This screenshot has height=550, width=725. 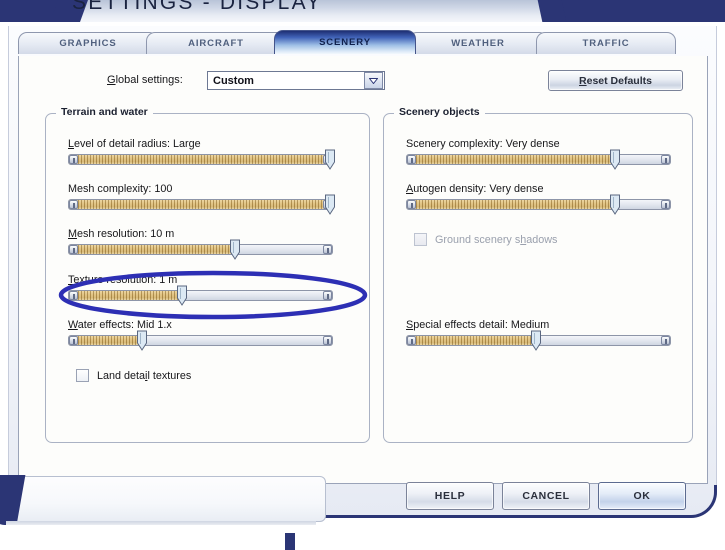 I want to click on autogen-density-label: Autogen density: Very dense, so click(x=538, y=189).